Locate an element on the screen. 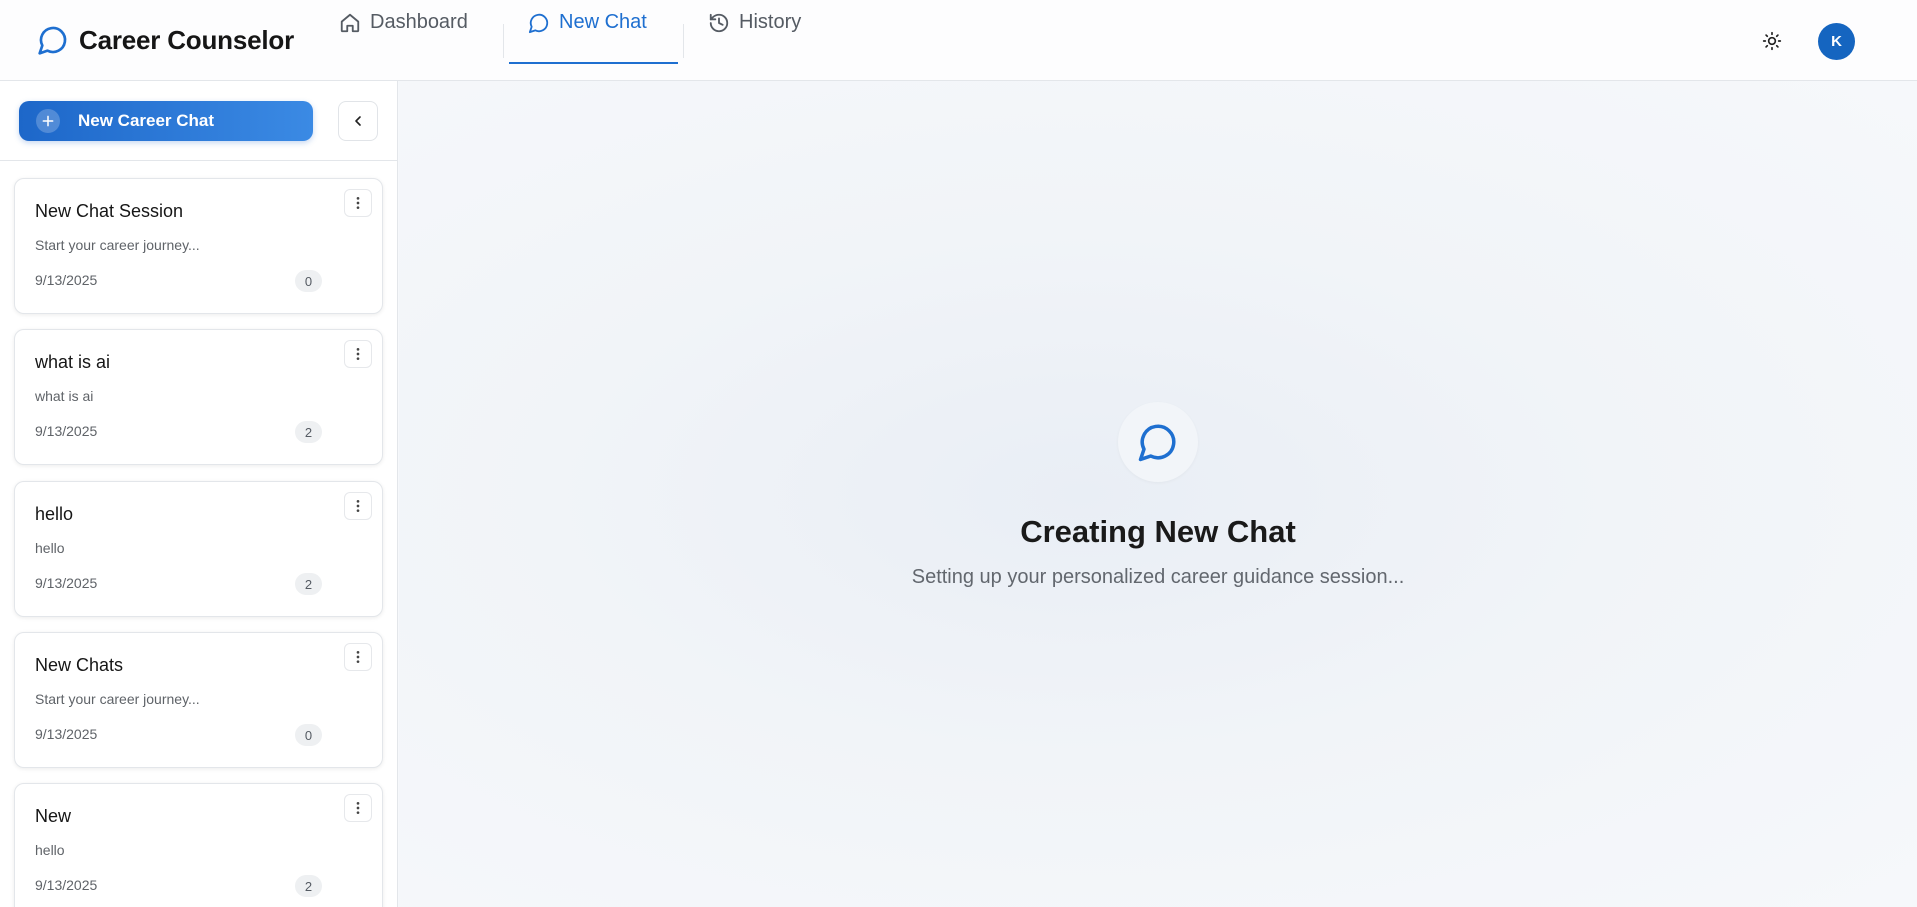 The height and width of the screenshot is (907, 1917). theme-toggle-button is located at coordinates (1772, 41).